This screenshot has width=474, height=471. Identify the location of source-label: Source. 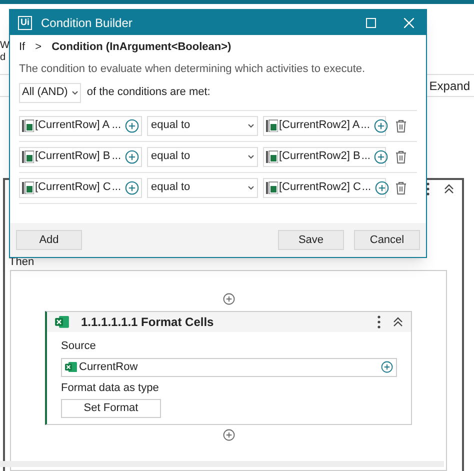
(79, 346).